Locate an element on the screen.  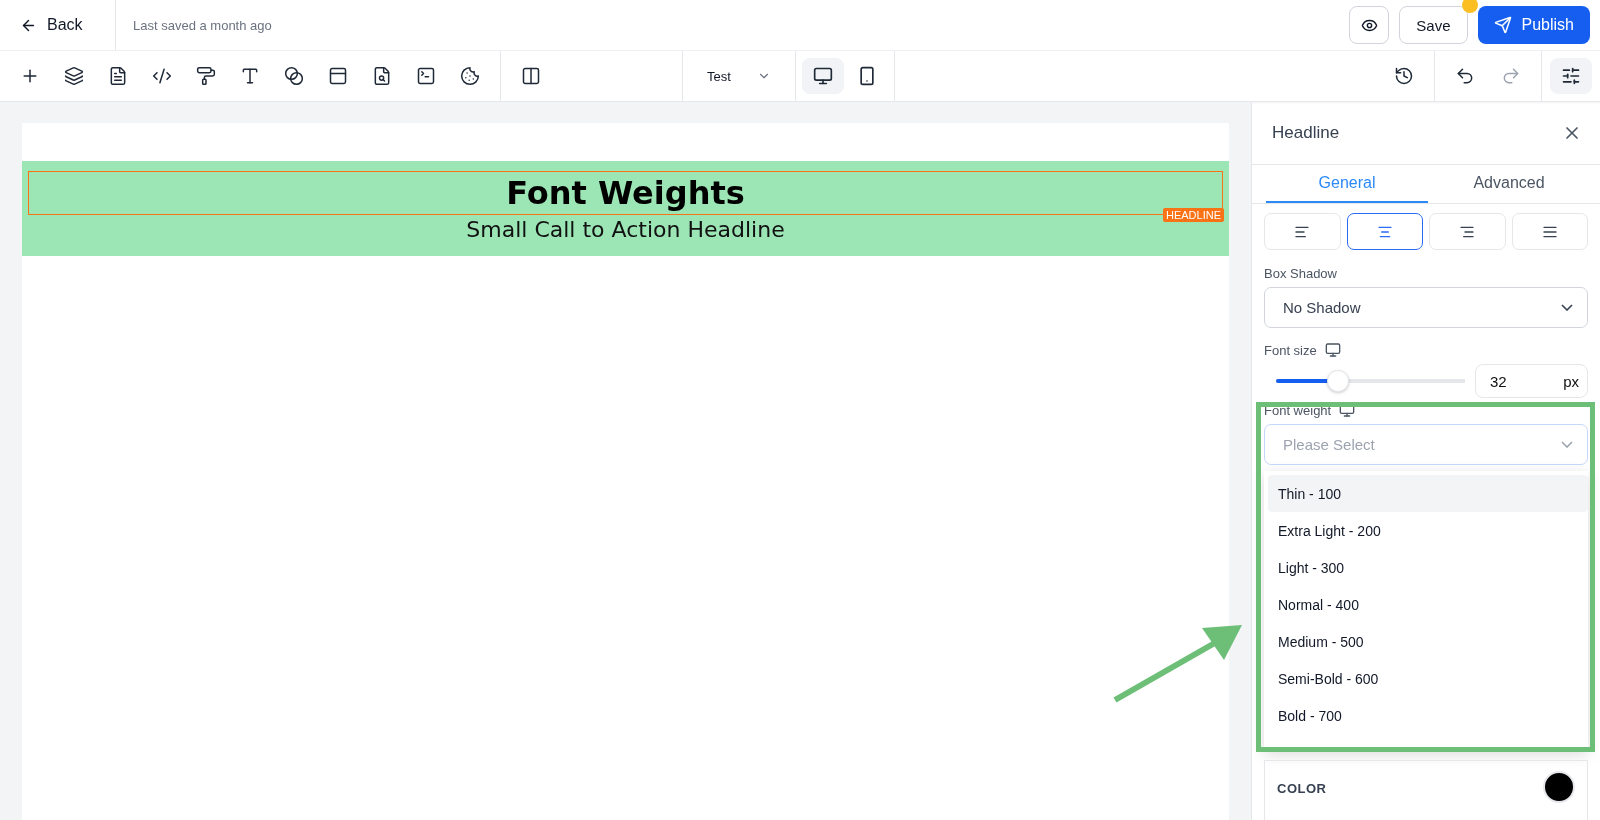
headline-title: Font Weights is located at coordinates (625, 193).